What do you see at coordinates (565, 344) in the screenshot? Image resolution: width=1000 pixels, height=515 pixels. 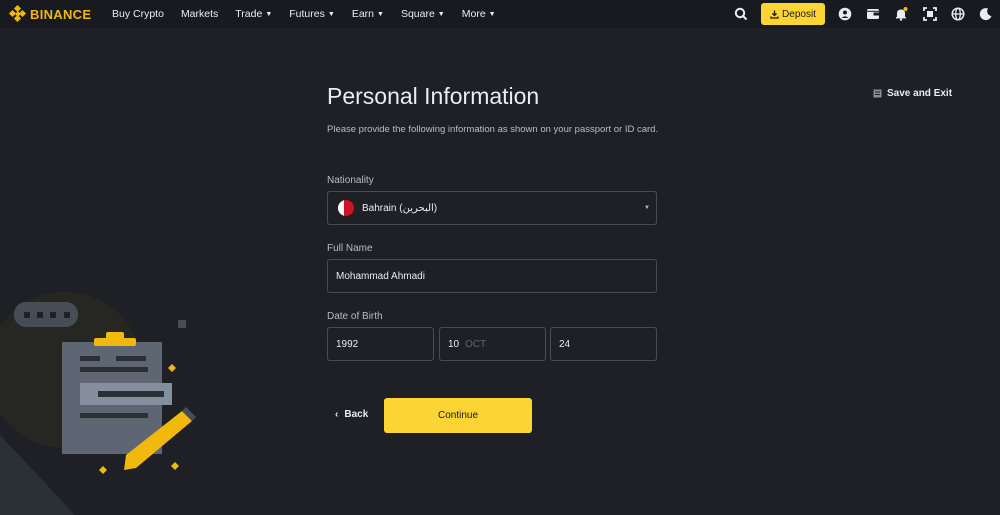 I see `dob-day-value: 24` at bounding box center [565, 344].